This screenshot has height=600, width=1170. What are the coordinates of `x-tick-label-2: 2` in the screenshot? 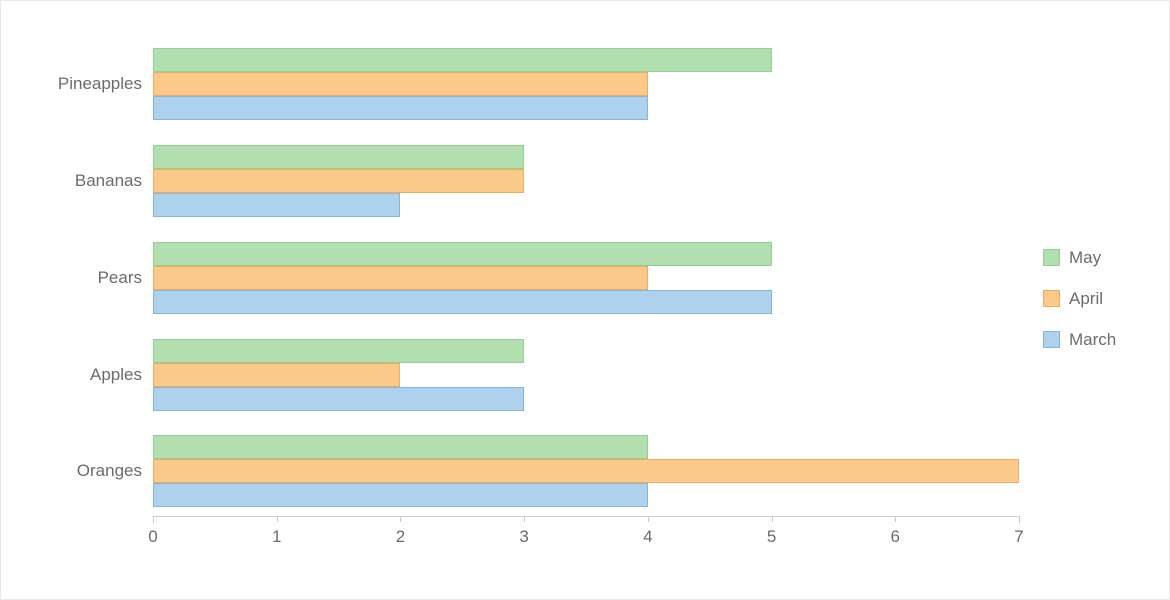 It's located at (400, 536).